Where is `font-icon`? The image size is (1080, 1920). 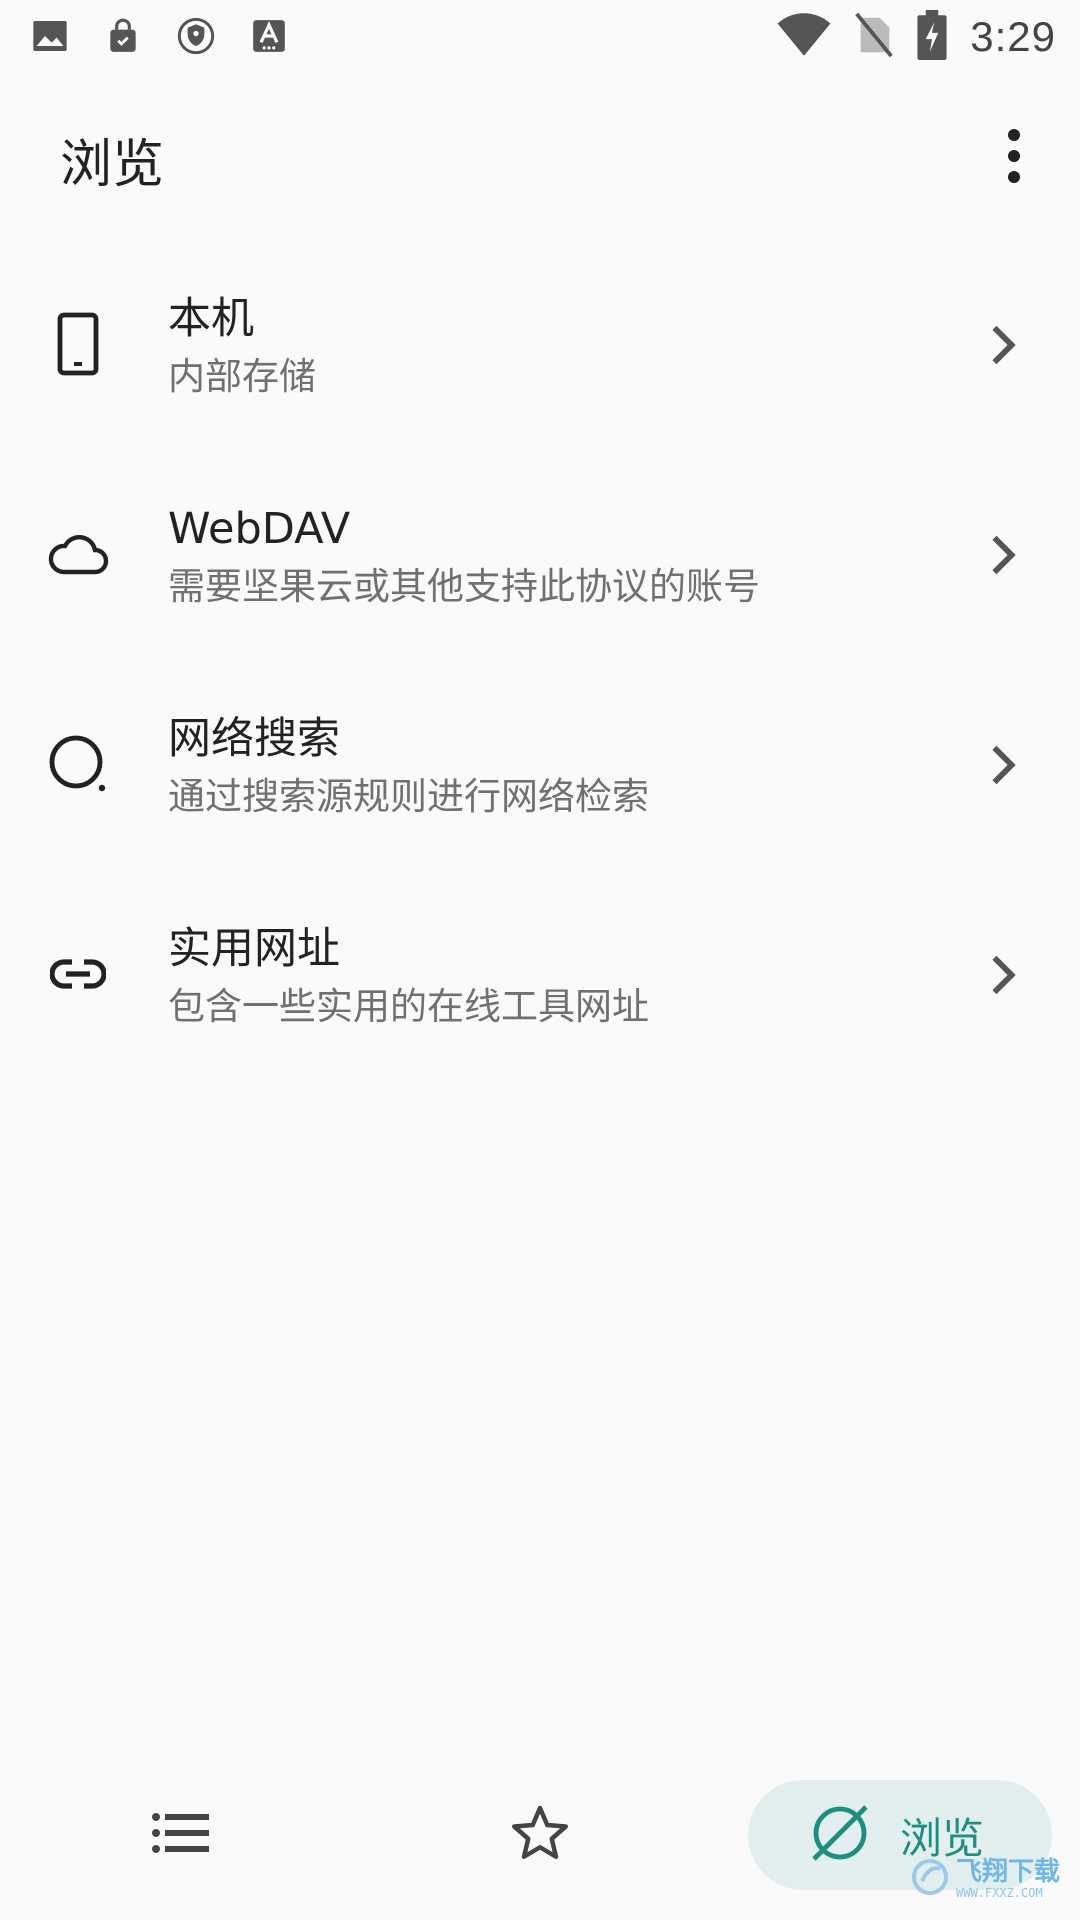
font-icon is located at coordinates (269, 38).